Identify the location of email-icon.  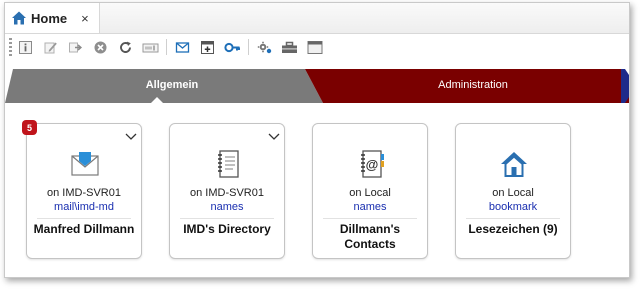
(182, 47).